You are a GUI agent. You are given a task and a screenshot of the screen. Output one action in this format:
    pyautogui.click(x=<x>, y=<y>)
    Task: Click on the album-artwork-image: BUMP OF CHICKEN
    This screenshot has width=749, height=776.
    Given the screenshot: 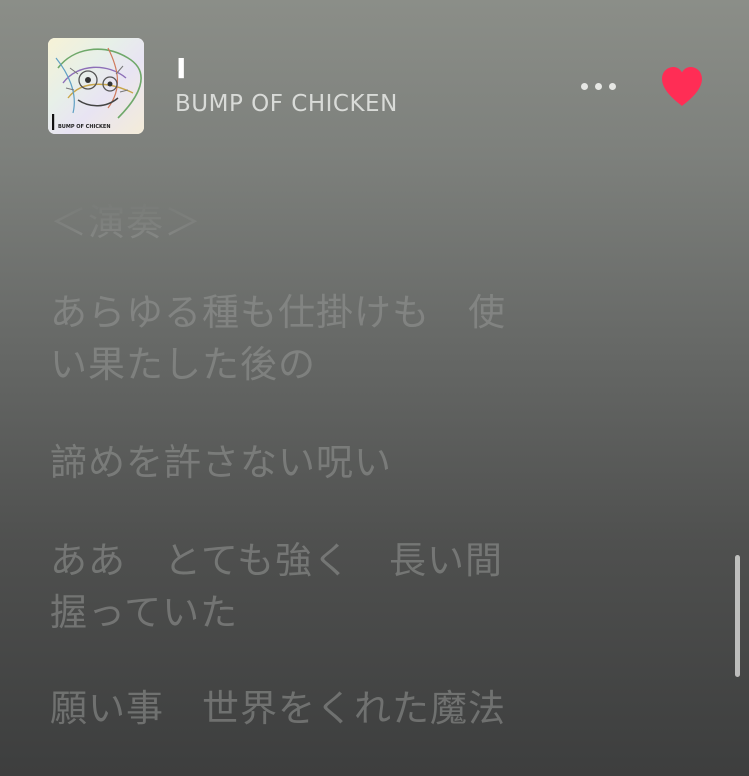 What is the action you would take?
    pyautogui.click(x=96, y=86)
    